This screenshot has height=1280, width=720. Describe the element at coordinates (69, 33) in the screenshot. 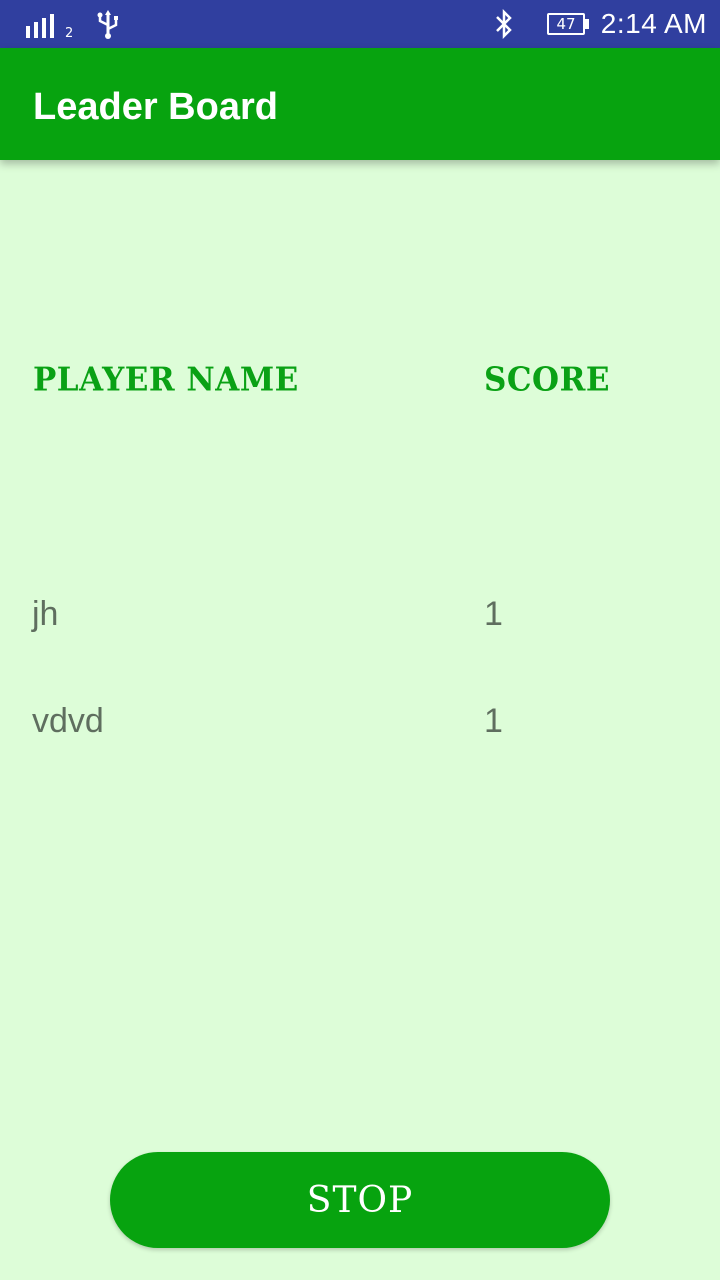

I see `sim-slot-label: 2` at that location.